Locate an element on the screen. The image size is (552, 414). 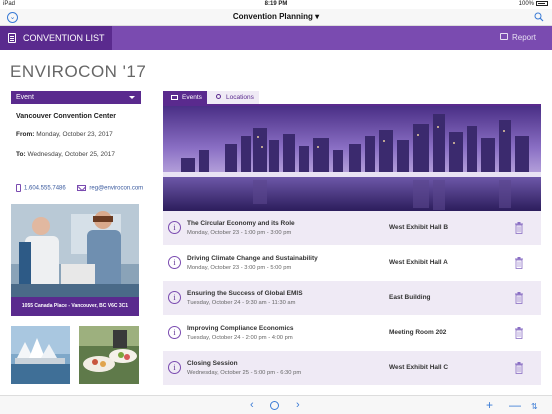
session-location: Meeting Room 202 is located at coordinates (418, 332).